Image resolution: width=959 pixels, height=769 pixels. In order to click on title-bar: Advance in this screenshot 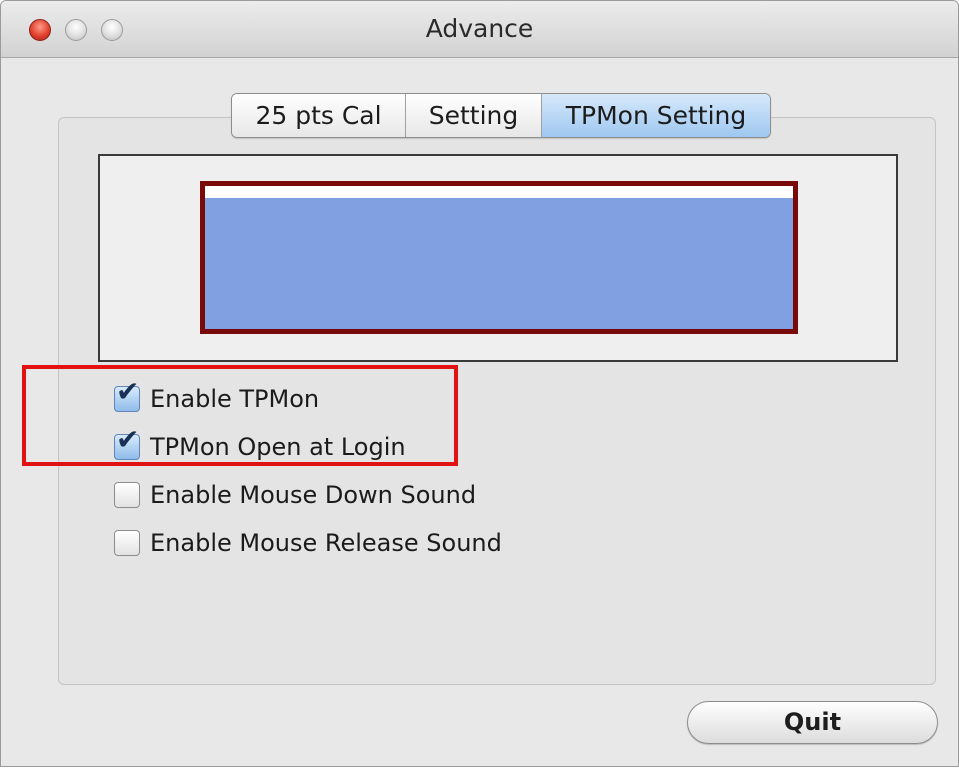, I will do `click(479, 29)`.